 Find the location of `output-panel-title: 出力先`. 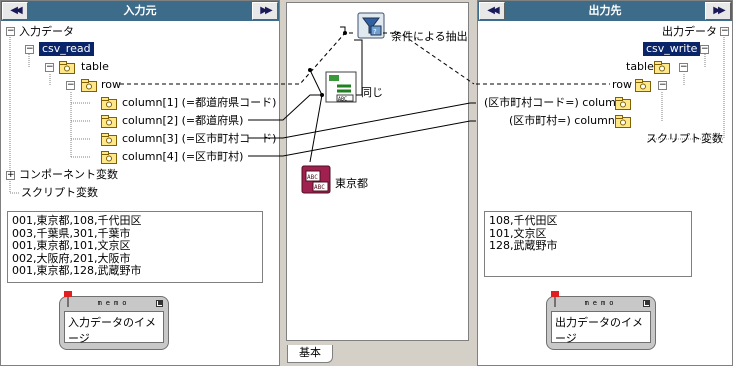

output-panel-title: 出力先 is located at coordinates (605, 11).